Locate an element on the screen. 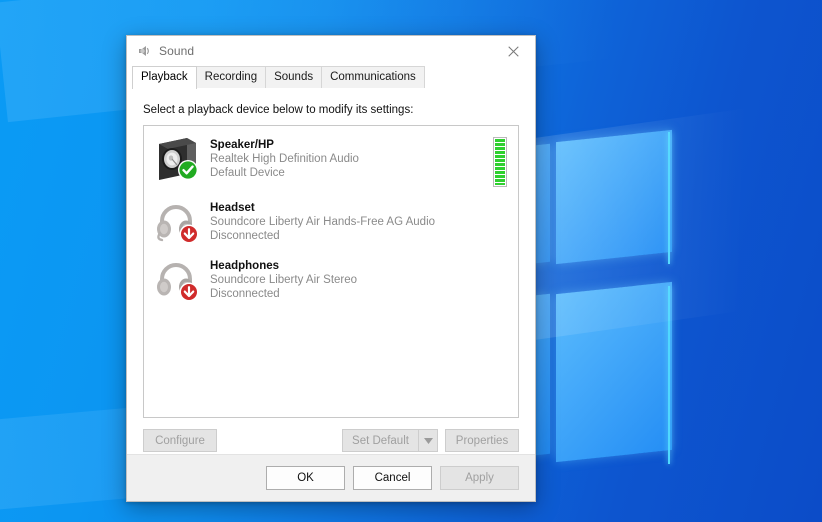 The width and height of the screenshot is (822, 522). headset-icon is located at coordinates (178, 221).